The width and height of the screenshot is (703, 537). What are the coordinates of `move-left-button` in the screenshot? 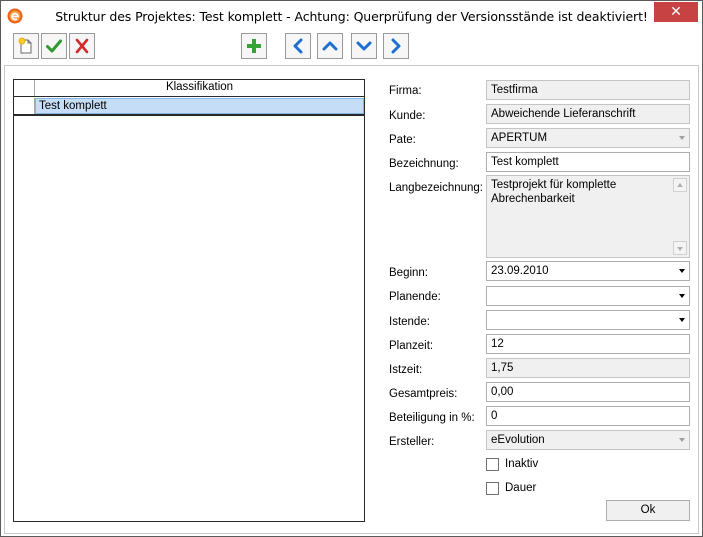 It's located at (298, 46).